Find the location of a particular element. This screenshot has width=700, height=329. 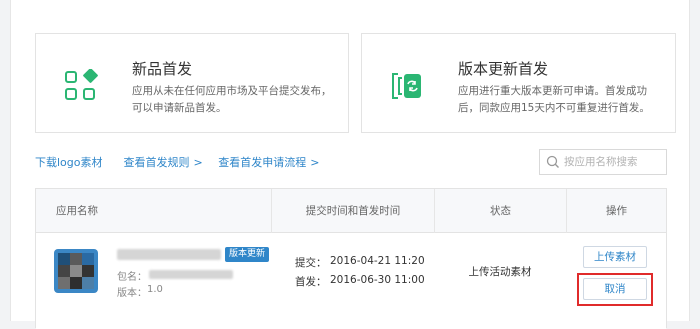

status-text: 上传活动素材 is located at coordinates (500, 272).